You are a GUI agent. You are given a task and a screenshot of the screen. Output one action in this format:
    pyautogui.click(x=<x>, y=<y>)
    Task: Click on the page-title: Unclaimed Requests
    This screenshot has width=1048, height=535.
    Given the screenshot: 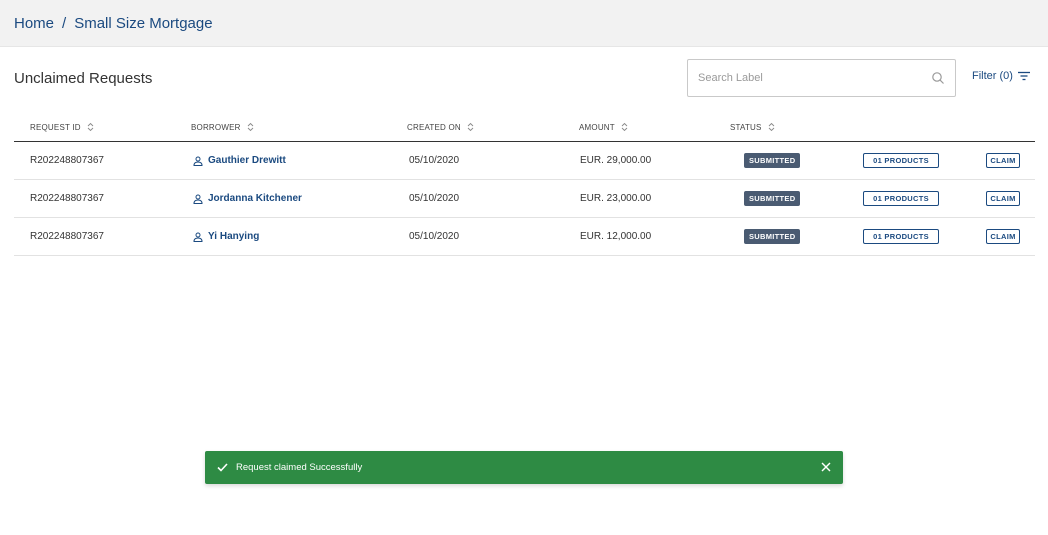 What is the action you would take?
    pyautogui.click(x=83, y=78)
    